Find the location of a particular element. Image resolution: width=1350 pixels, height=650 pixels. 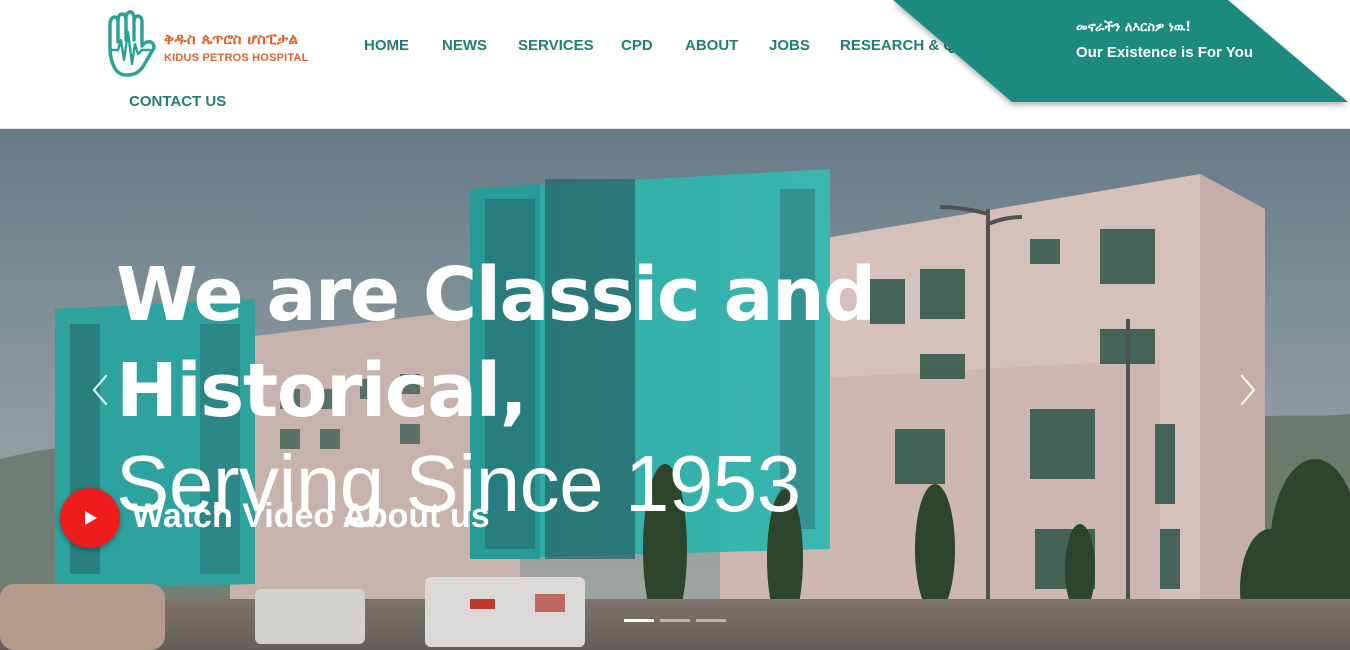

nav-home: HOME is located at coordinates (386, 45).